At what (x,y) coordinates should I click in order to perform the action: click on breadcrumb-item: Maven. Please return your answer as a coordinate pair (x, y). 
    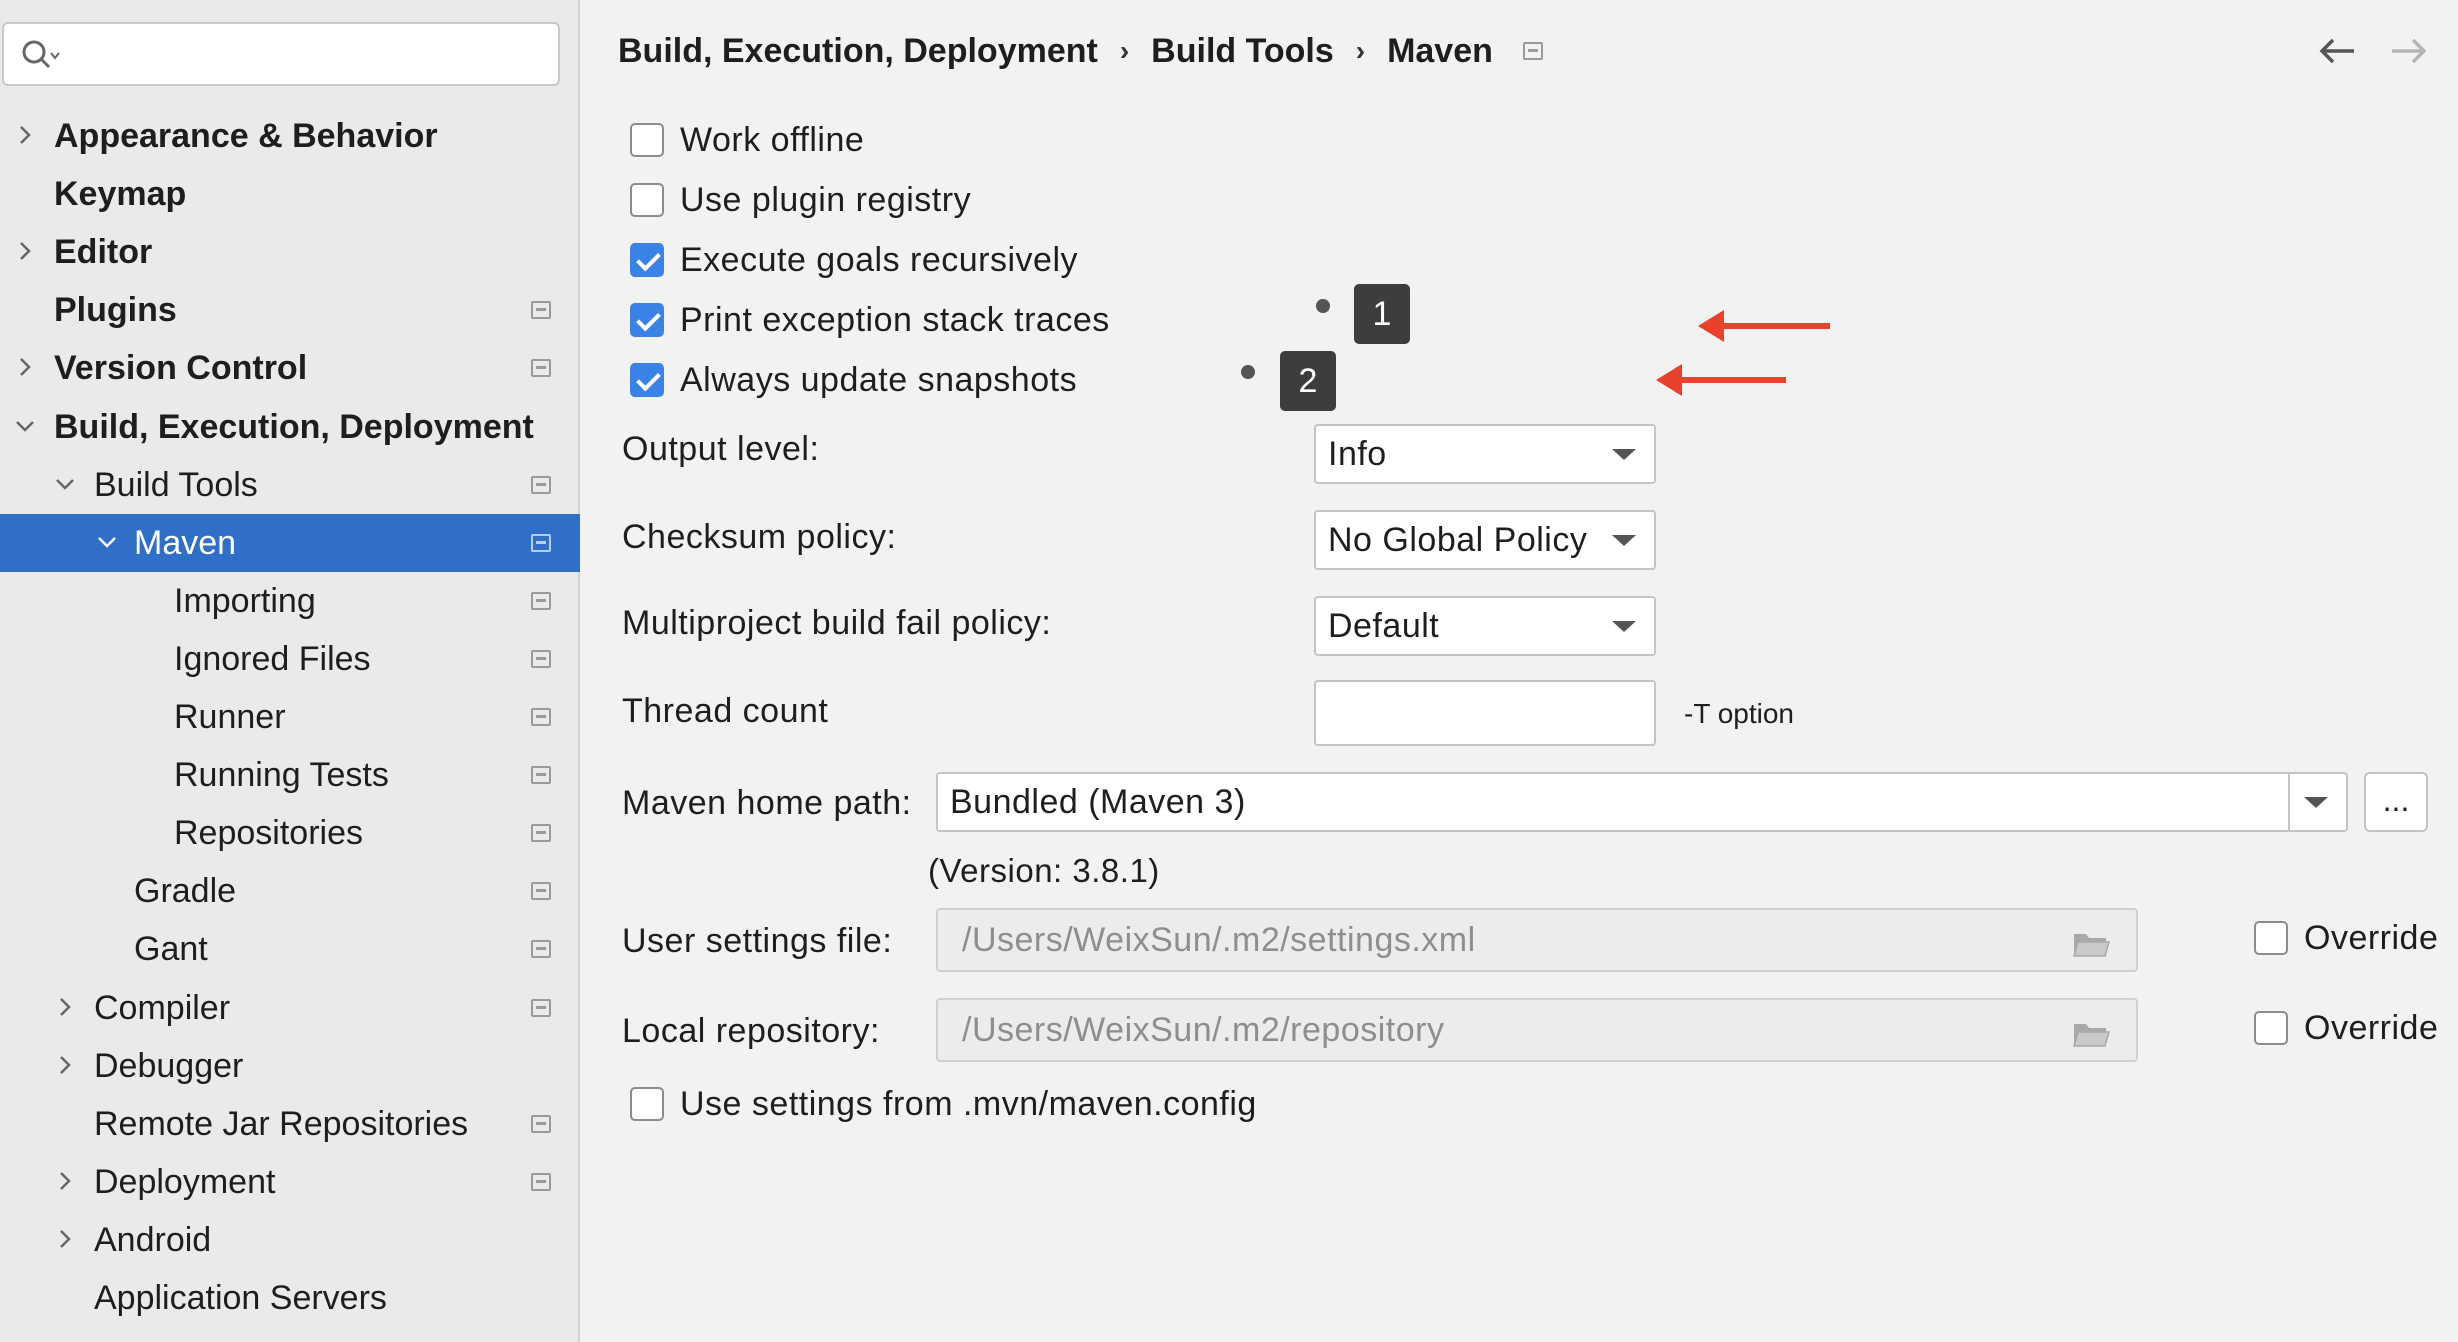
    Looking at the image, I should click on (1440, 50).